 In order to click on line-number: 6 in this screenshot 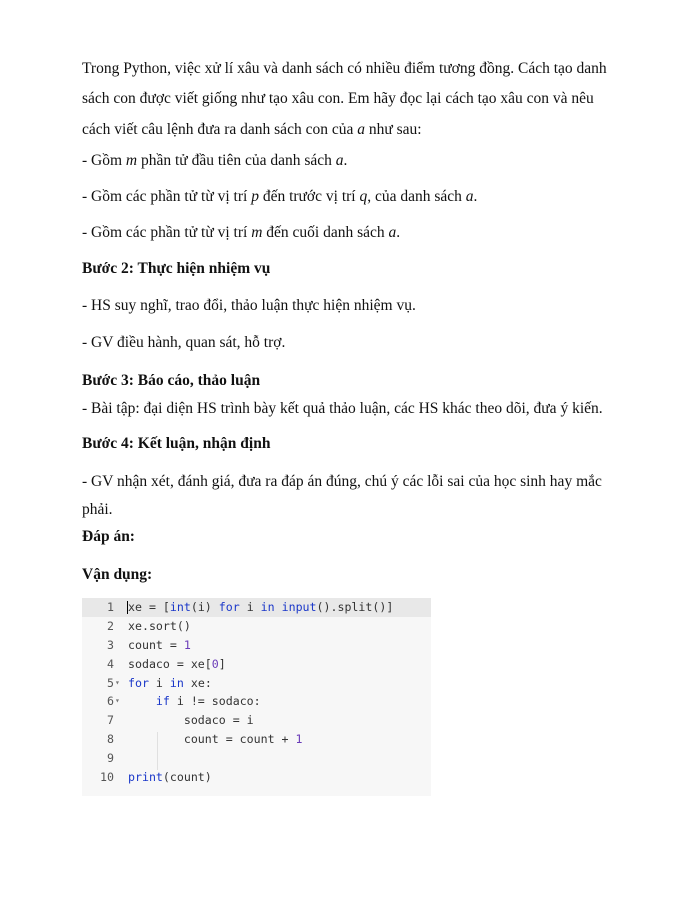, I will do `click(110, 701)`.